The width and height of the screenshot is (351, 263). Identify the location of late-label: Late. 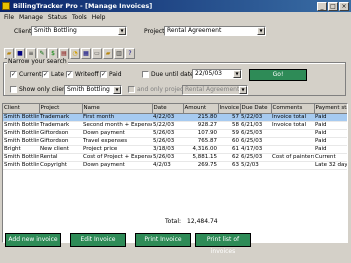
(58, 74).